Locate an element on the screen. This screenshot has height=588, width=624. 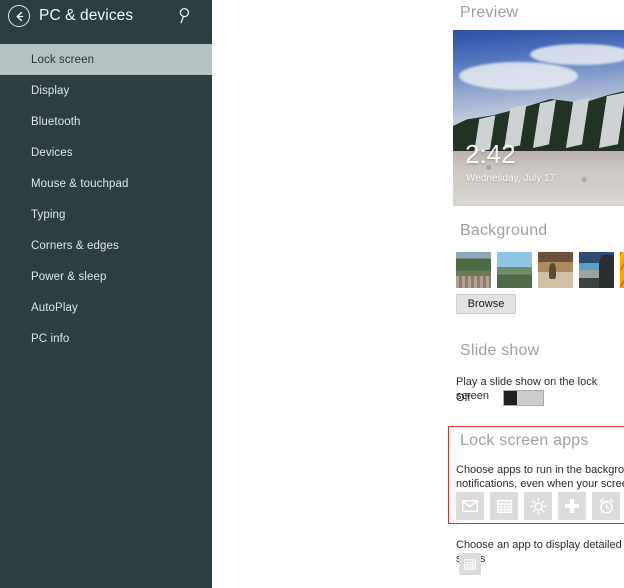
slide-show-state-label: Off is located at coordinates (463, 398).